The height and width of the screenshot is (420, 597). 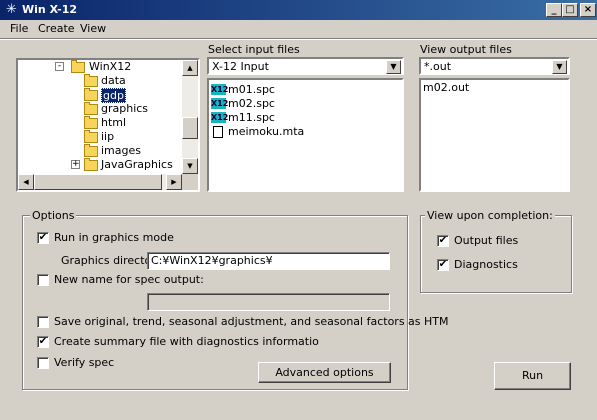 I want to click on graphics-dir-input: C:¥WinX12¥graphics¥, so click(x=268, y=261).